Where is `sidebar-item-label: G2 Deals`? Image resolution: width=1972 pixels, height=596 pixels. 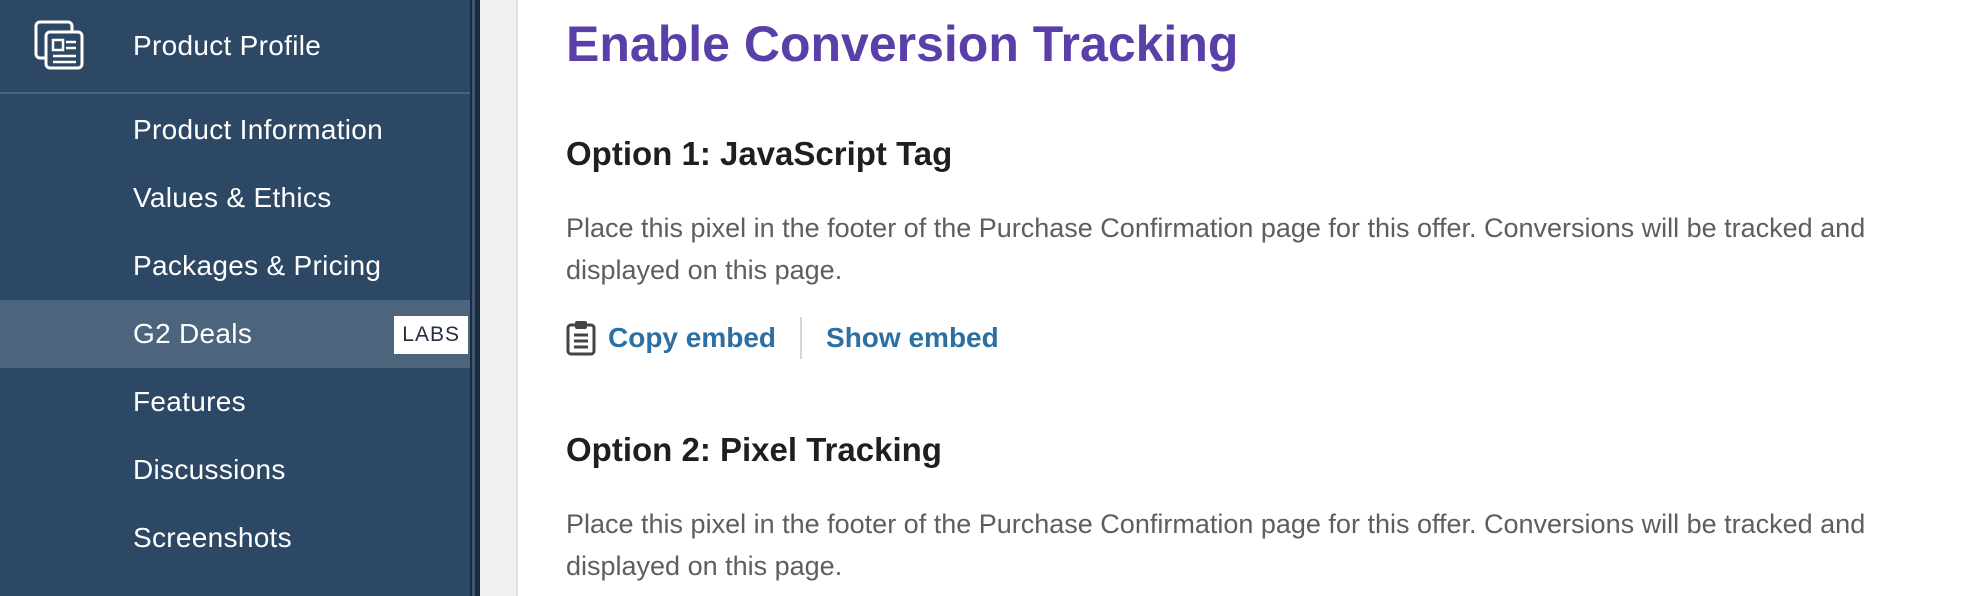 sidebar-item-label: G2 Deals is located at coordinates (193, 333).